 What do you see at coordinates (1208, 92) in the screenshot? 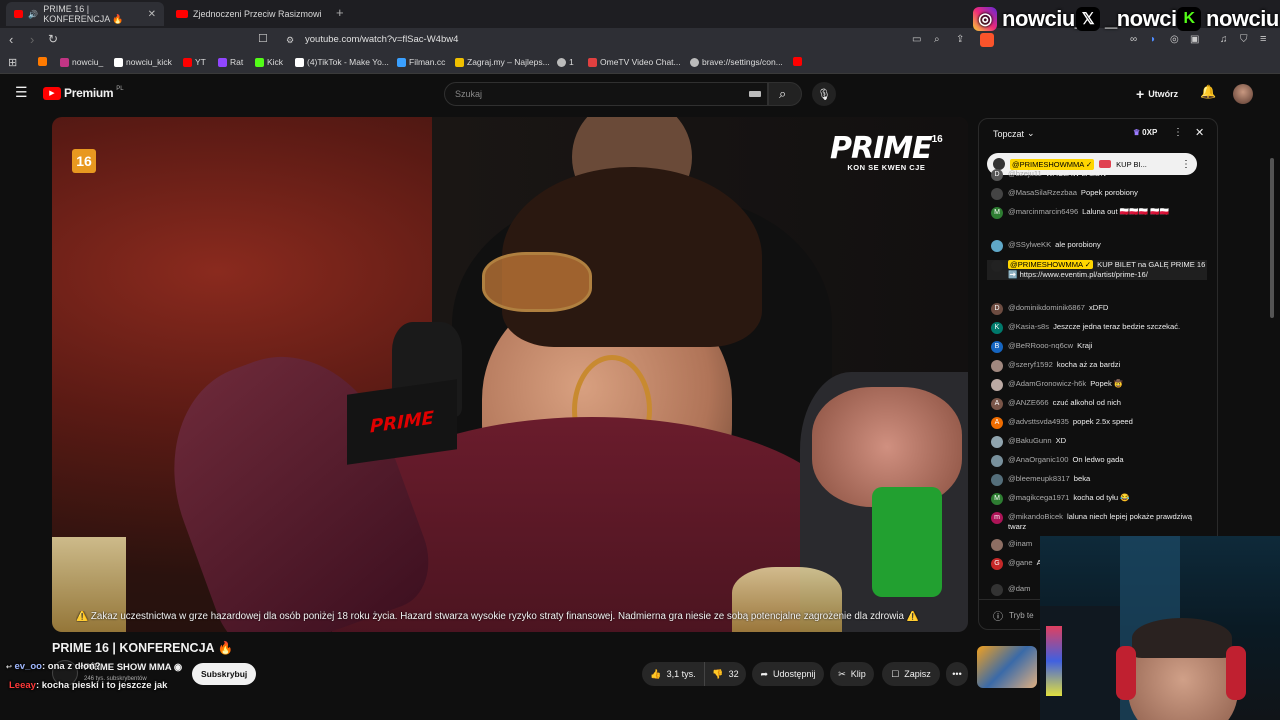
I see `bell-icon: 🔔` at bounding box center [1208, 92].